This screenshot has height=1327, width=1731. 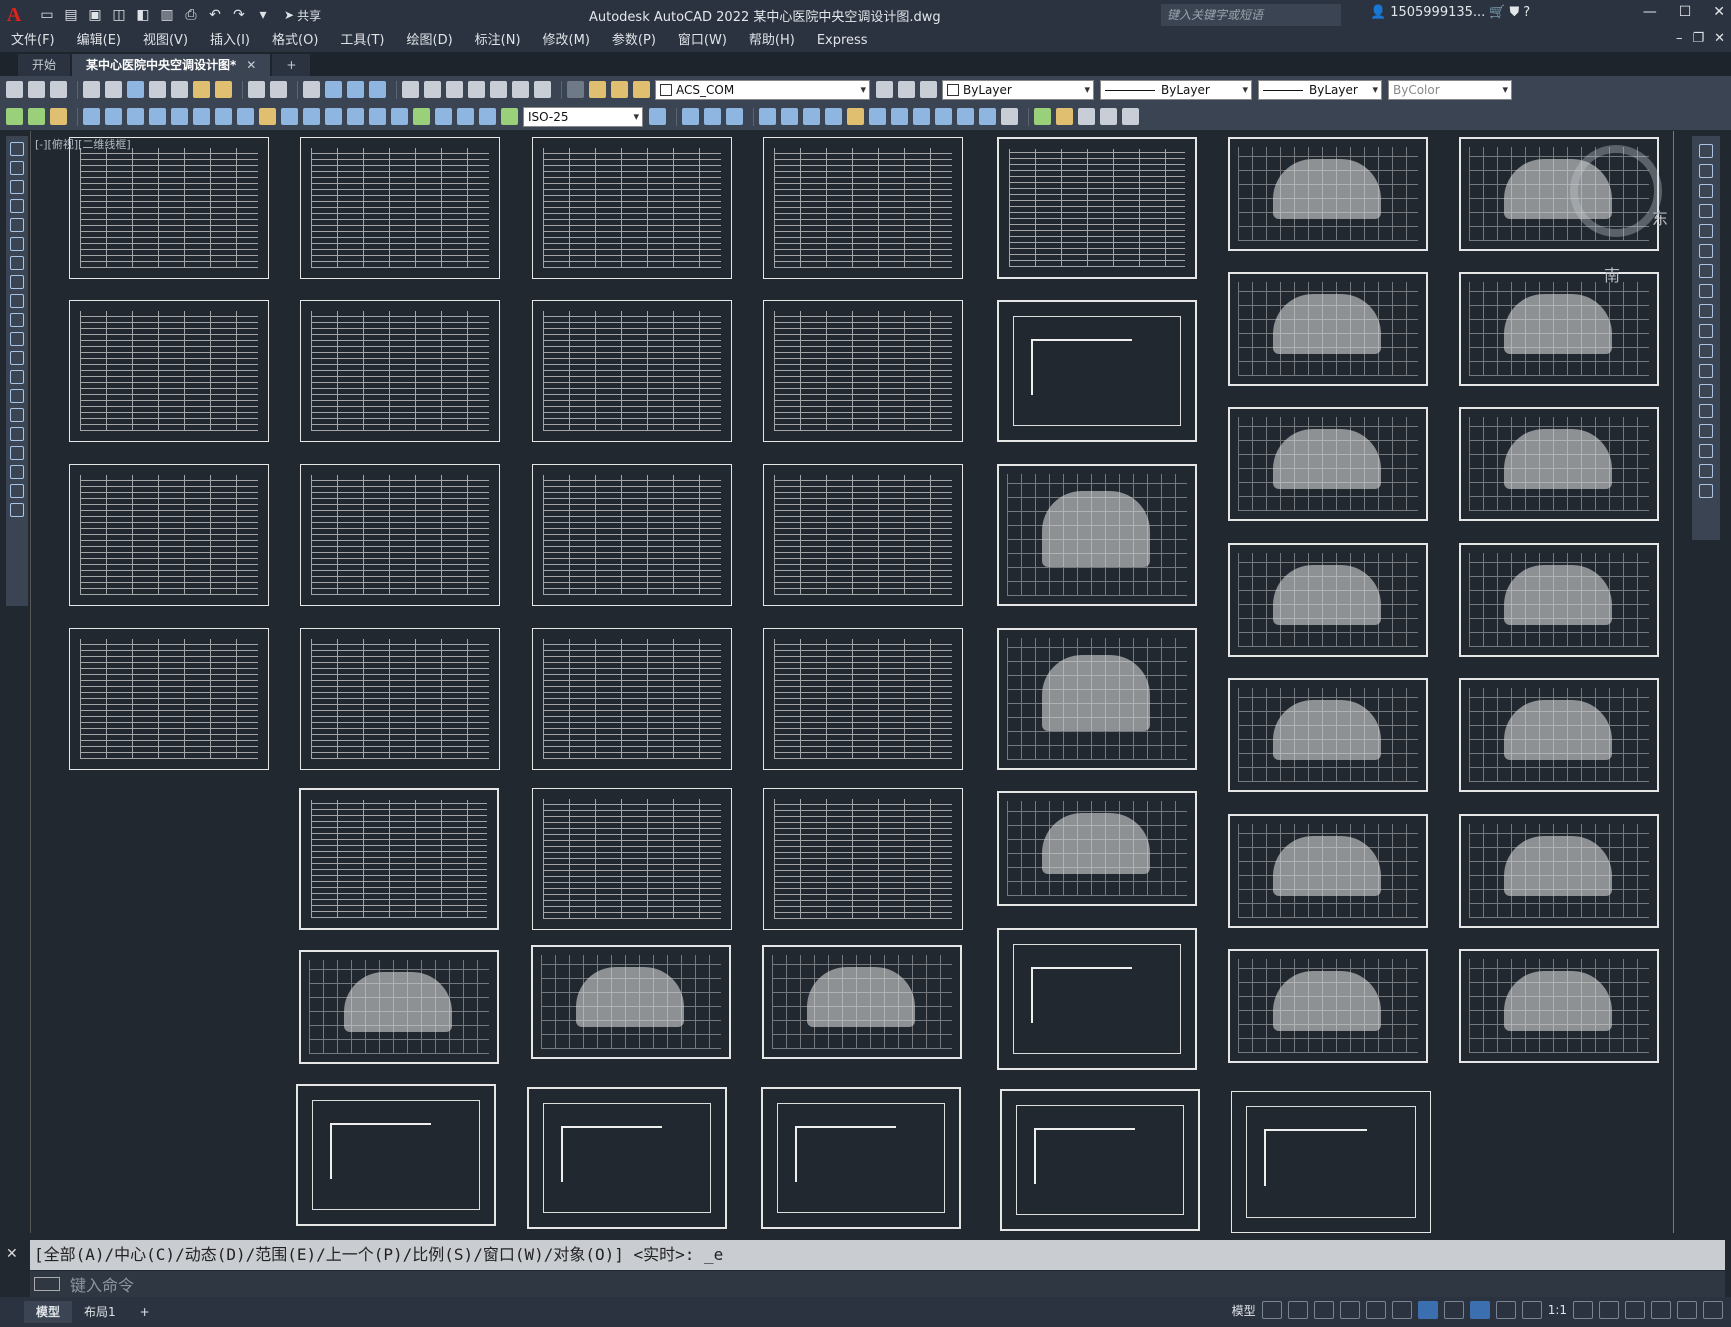 I want to click on dimstyle-manager-icon, so click(x=657, y=116).